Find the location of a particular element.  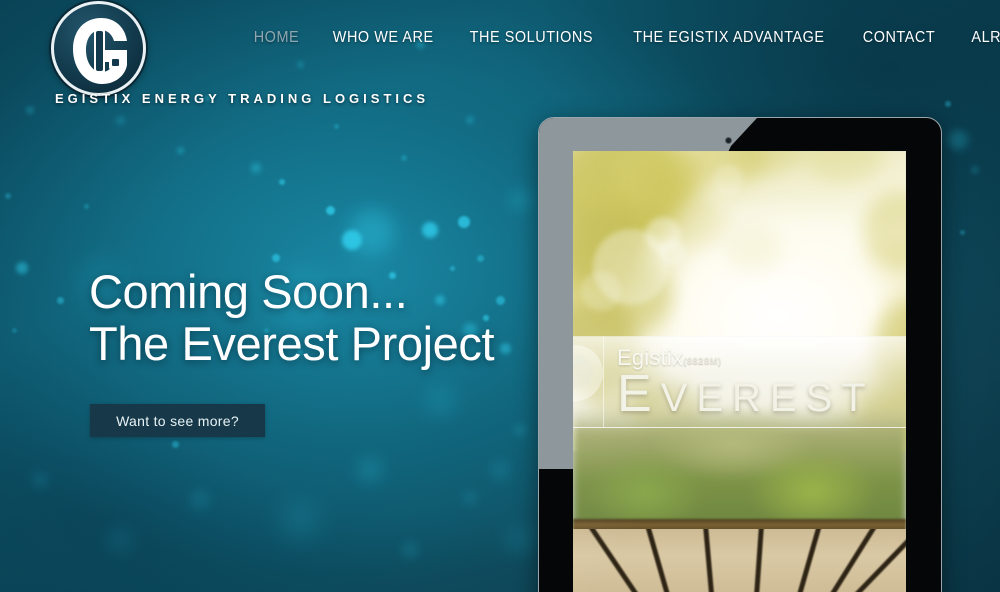

everest-overlay-band: Egistix (8828M) EVEREST is located at coordinates (739, 382).